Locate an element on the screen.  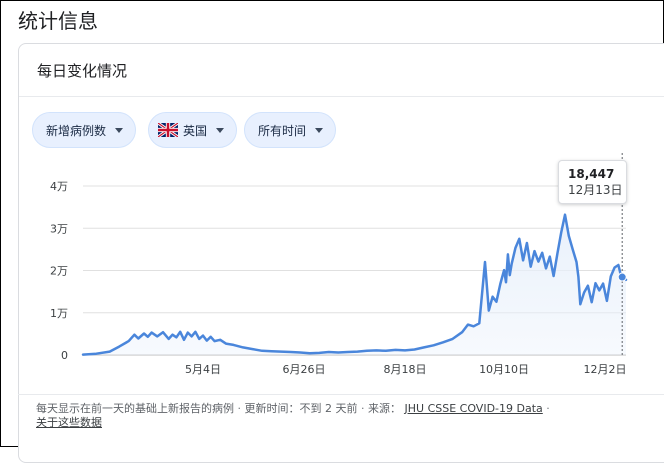
card-divider is located at coordinates (341, 96).